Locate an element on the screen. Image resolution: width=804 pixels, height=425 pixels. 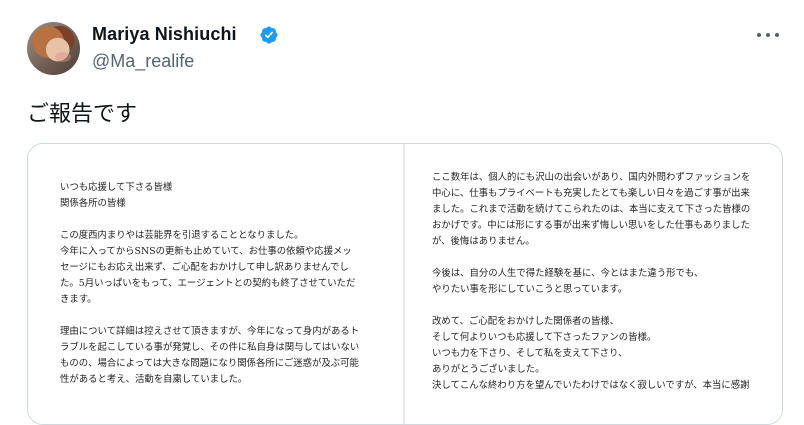
author-handle: @Ma_realife is located at coordinates (143, 61).